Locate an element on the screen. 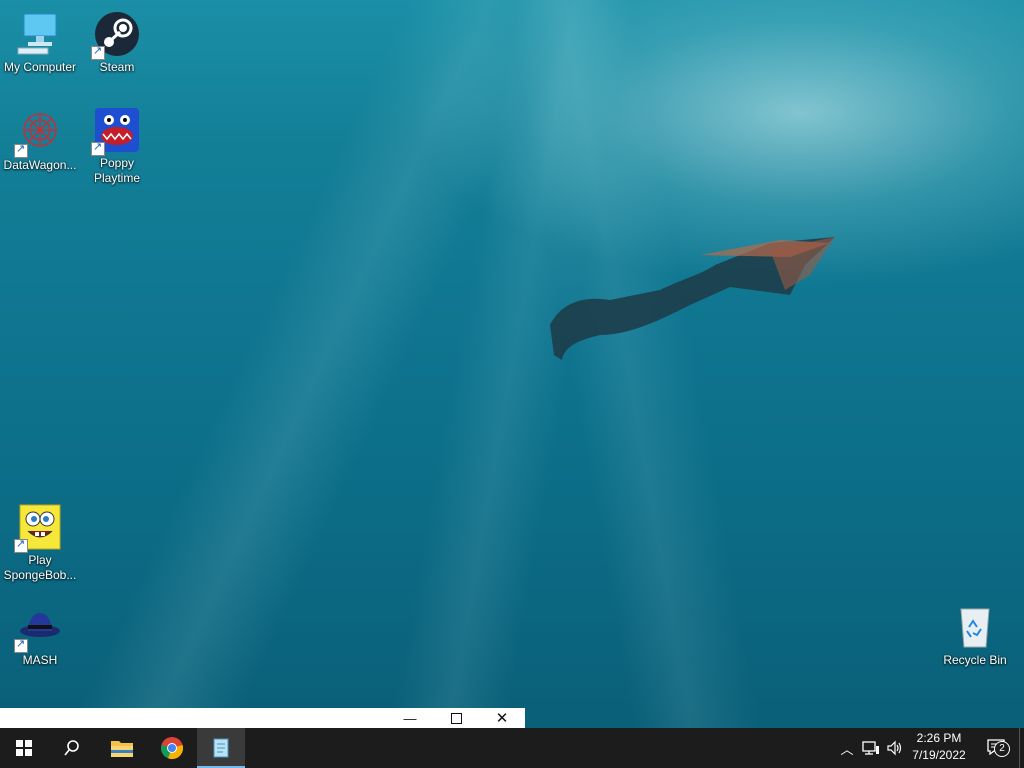 The width and height of the screenshot is (1024, 768). desktop-icon-mash: MASH is located at coordinates (40, 635).